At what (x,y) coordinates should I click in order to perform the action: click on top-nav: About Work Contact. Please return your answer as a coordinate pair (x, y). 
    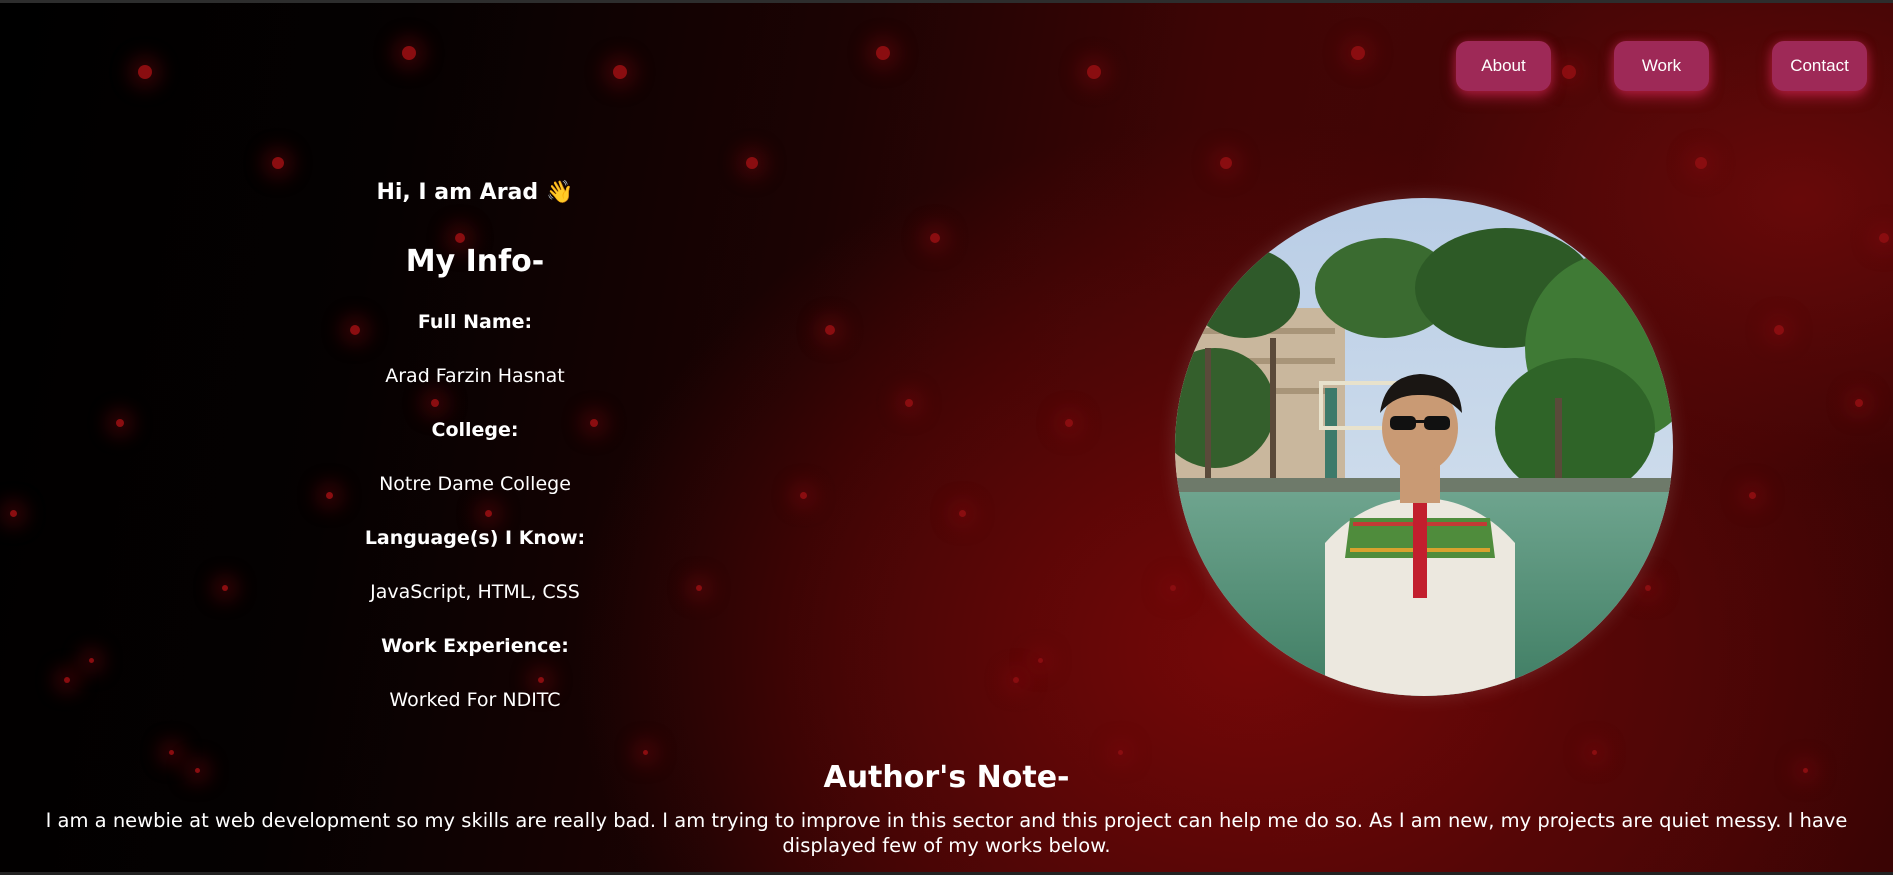
    Looking at the image, I should click on (946, 66).